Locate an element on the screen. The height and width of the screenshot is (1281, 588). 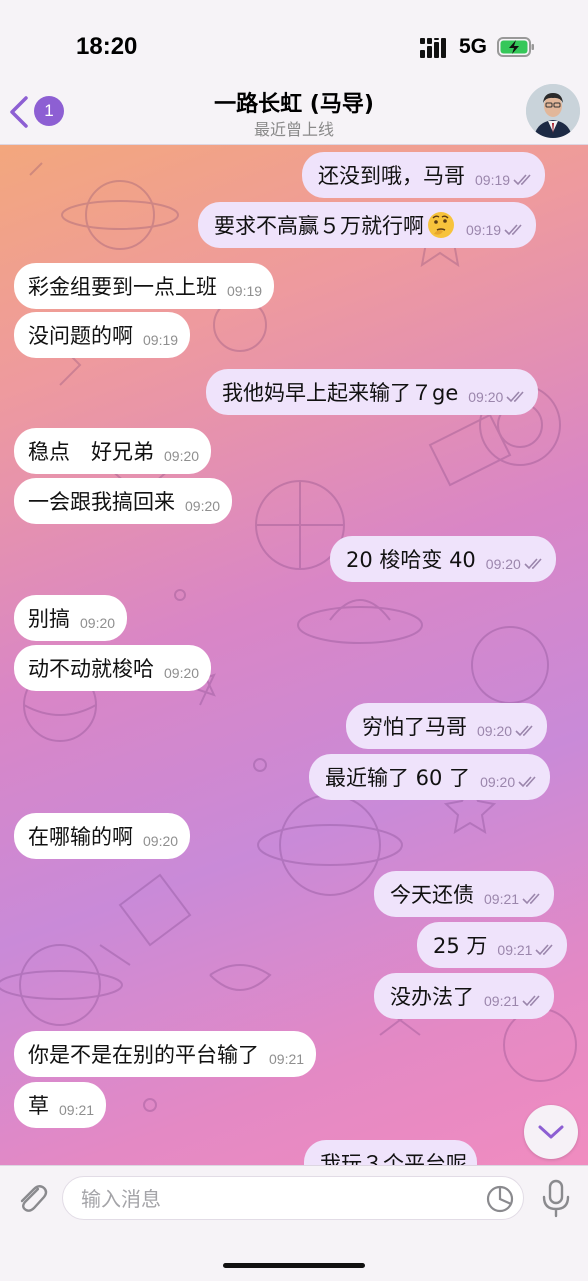
scroll-to-bottom-button is located at coordinates (551, 1132).